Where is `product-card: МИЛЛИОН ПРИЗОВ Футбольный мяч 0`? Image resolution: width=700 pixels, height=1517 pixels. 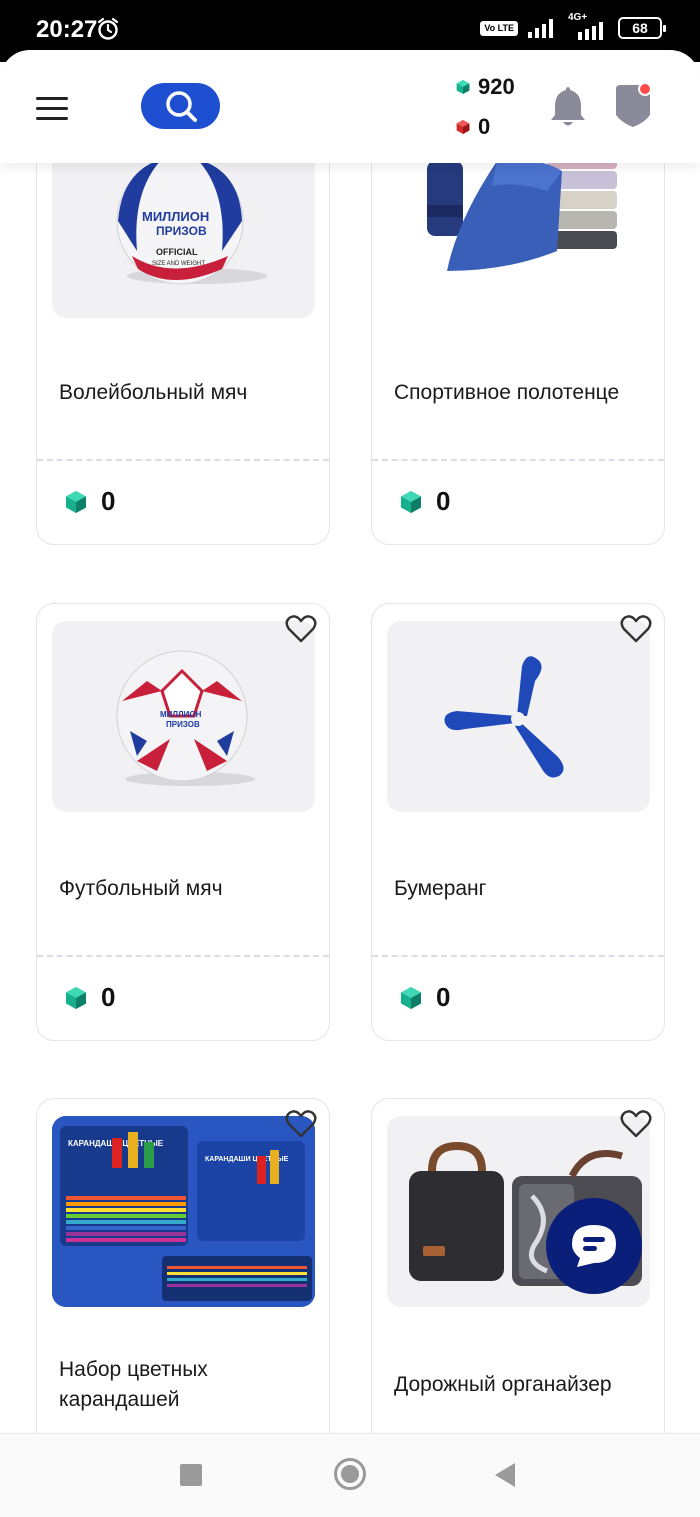 product-card: МИЛЛИОН ПРИЗОВ Футбольный мяч 0 is located at coordinates (183, 822).